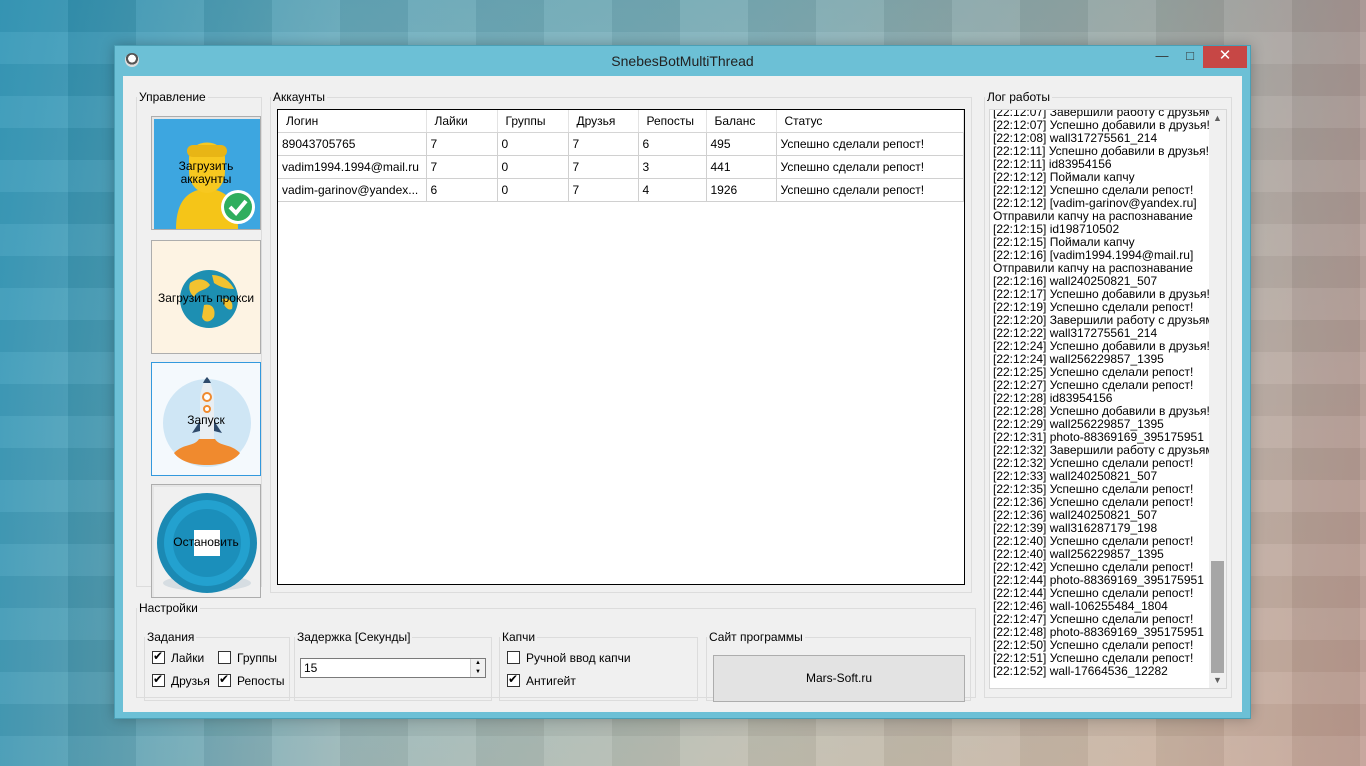 This screenshot has height=766, width=1366. Describe the element at coordinates (224, 679) in the screenshot. I see `reposts-checkbox-box` at that location.